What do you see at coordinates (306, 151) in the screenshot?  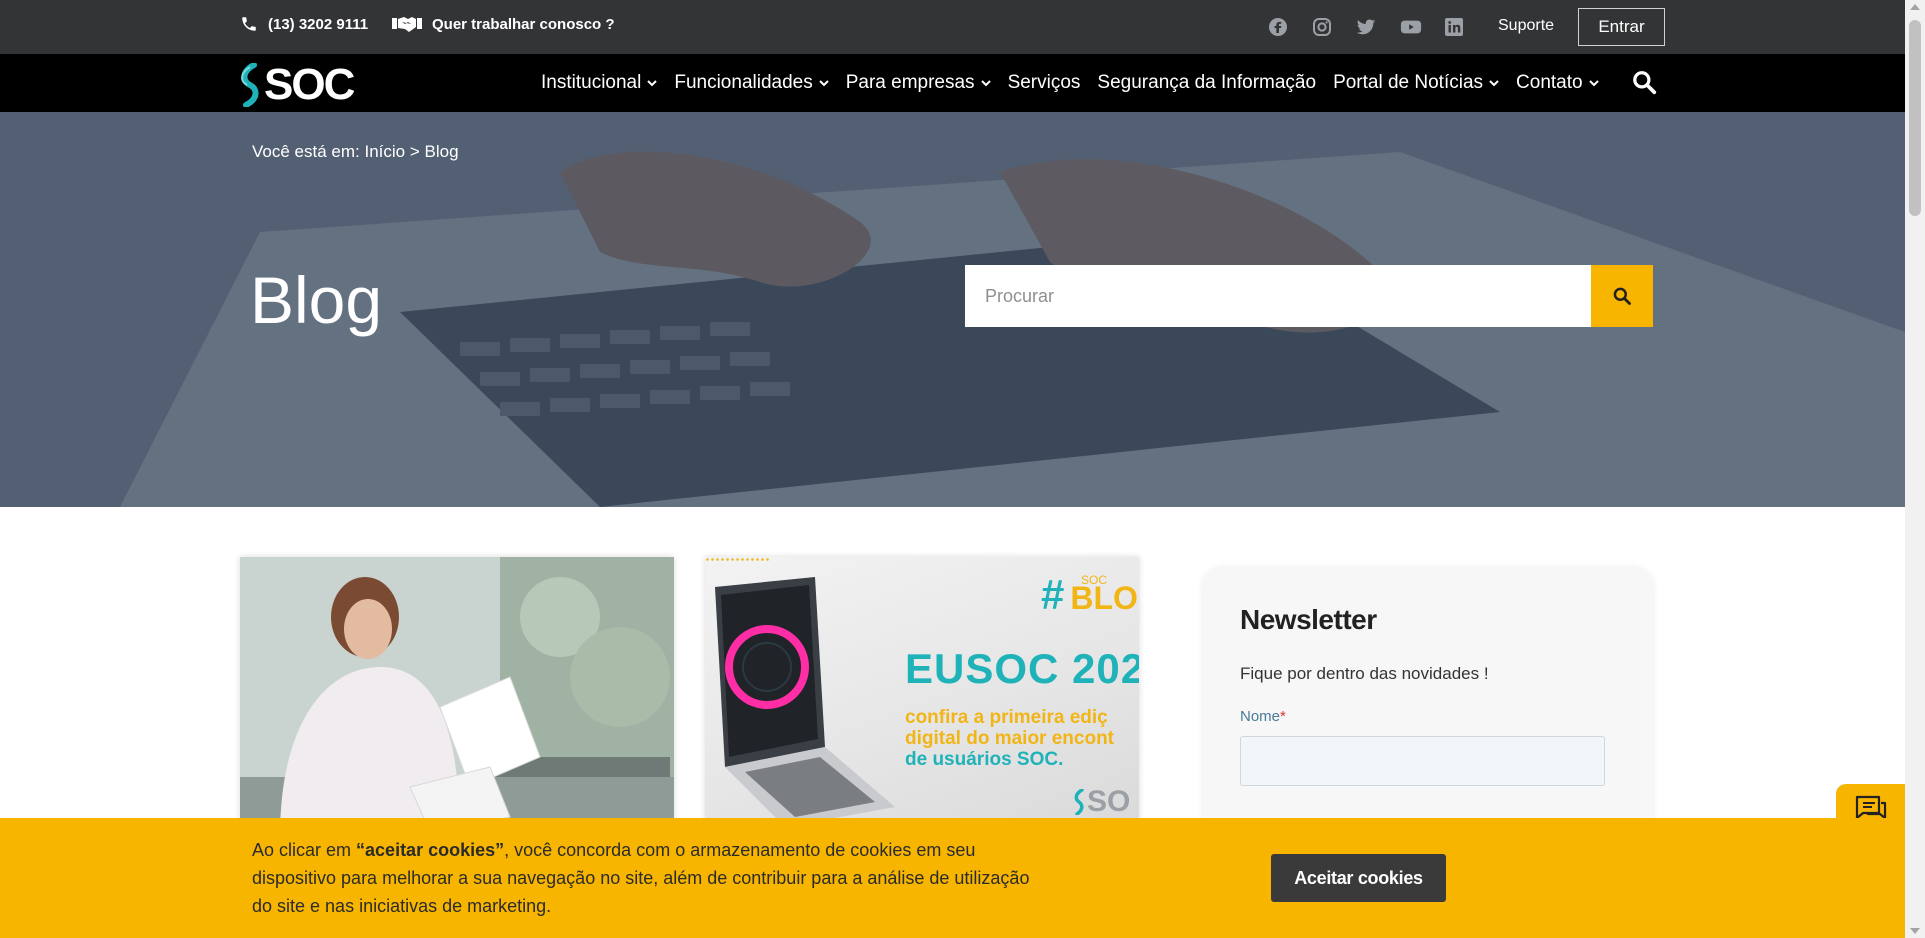 I see `breadcrumb-prefix: Você está em:` at bounding box center [306, 151].